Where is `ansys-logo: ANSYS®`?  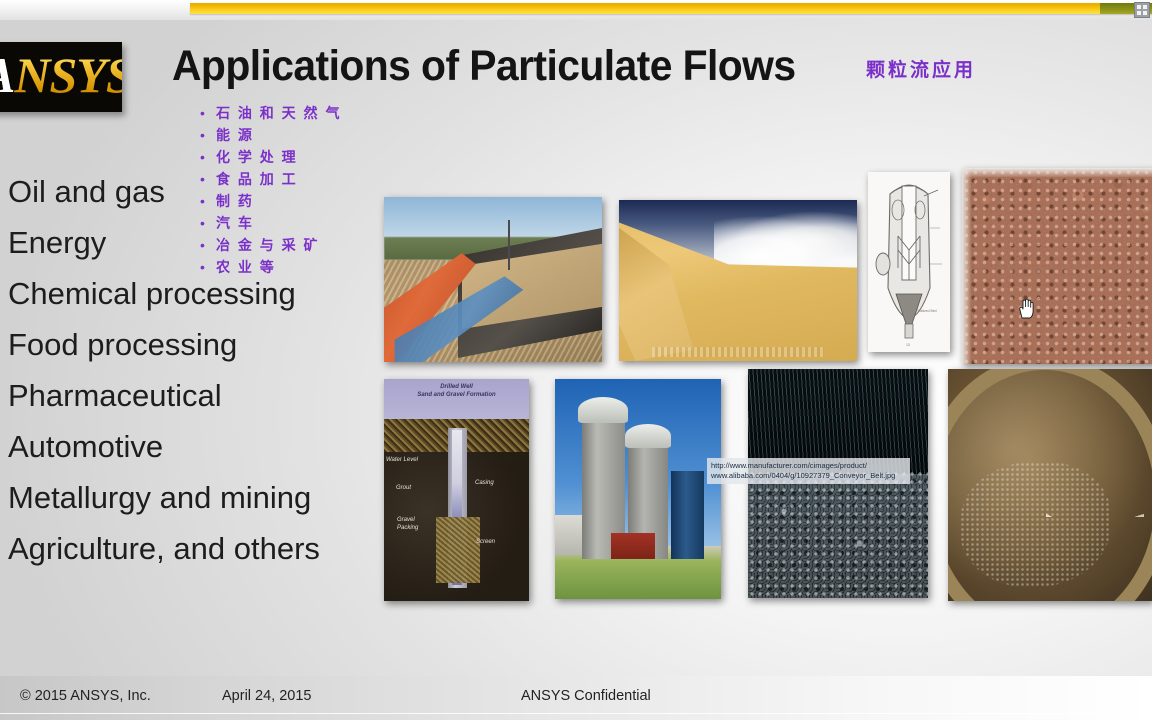 ansys-logo: ANSYS® is located at coordinates (61, 77).